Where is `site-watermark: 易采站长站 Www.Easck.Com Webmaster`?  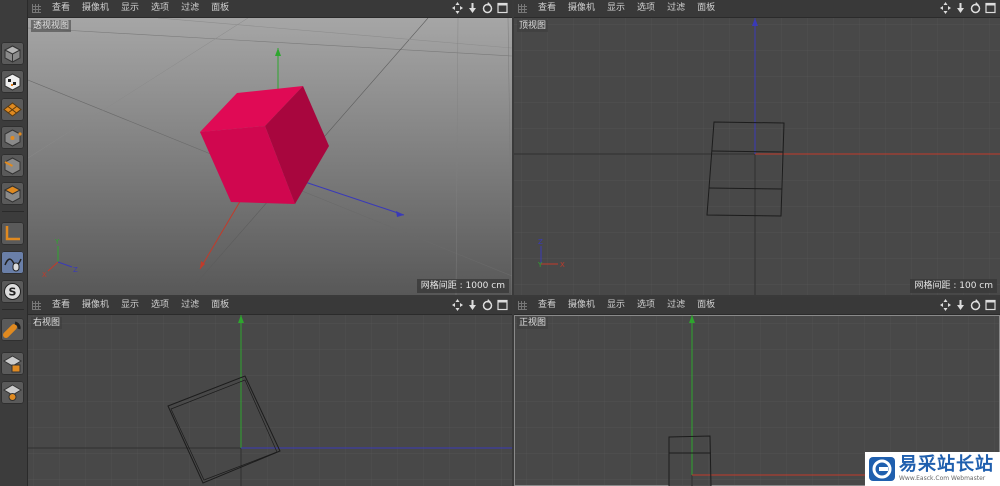 site-watermark: 易采站长站 Www.Easck.Com Webmaster is located at coordinates (932, 469).